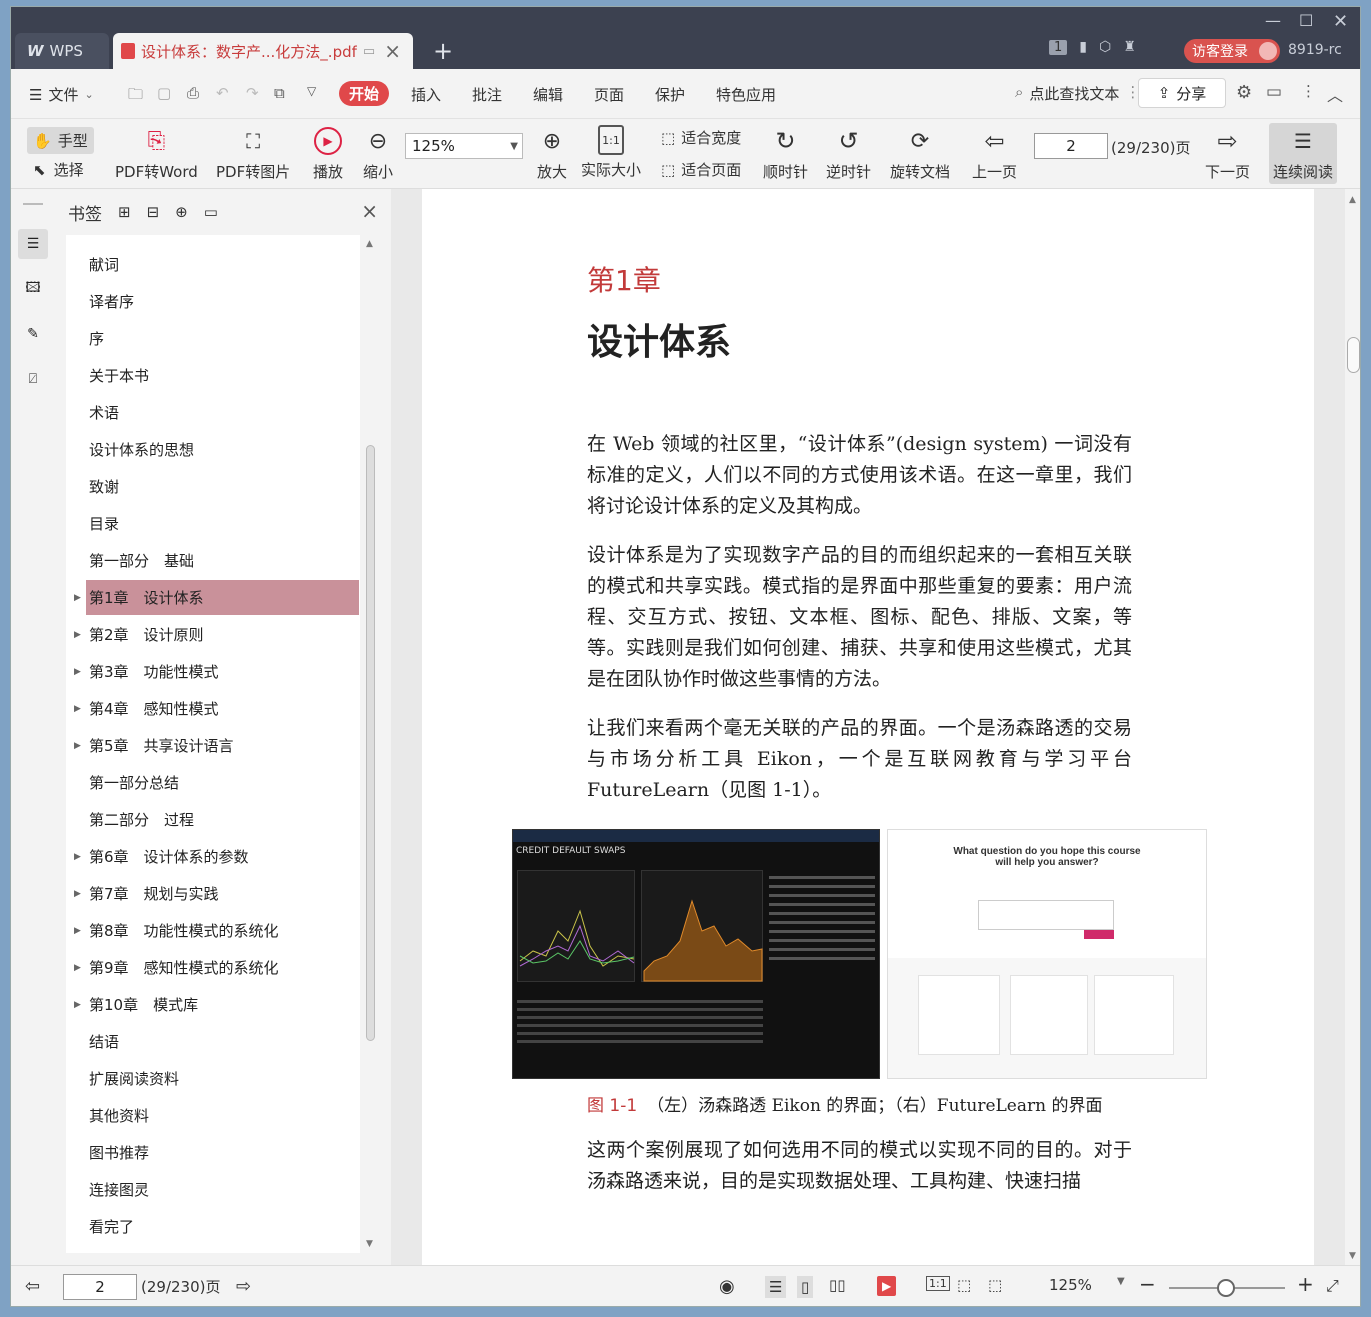  Describe the element at coordinates (222, 782) in the screenshot. I see `bookmark-item: 第一部分总结` at that location.